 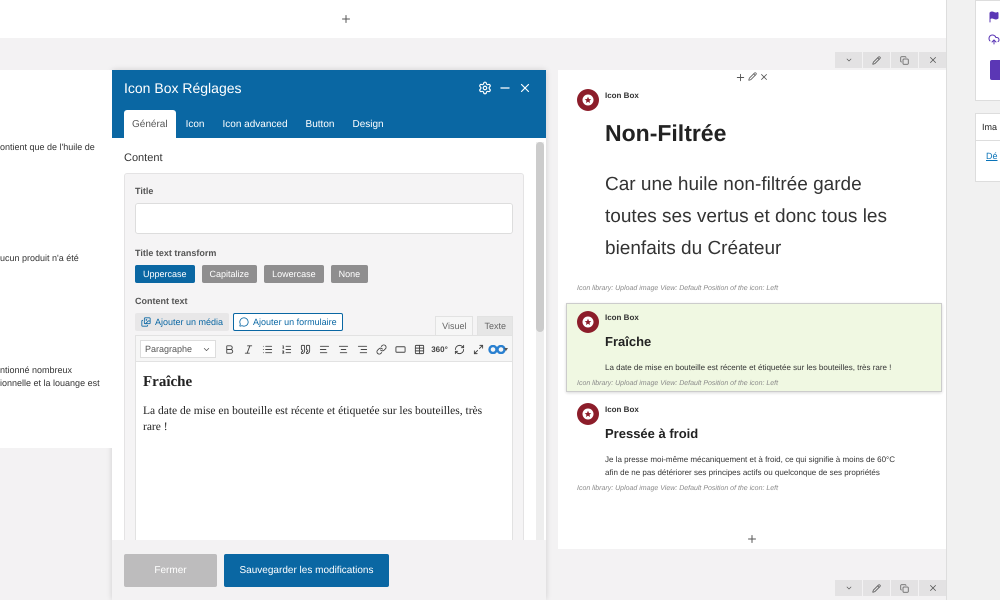 I want to click on editor-paragraph: La date de mise en bouteille est récente et étiquetée sur les bouteilles, très rare !, so click(x=313, y=419).